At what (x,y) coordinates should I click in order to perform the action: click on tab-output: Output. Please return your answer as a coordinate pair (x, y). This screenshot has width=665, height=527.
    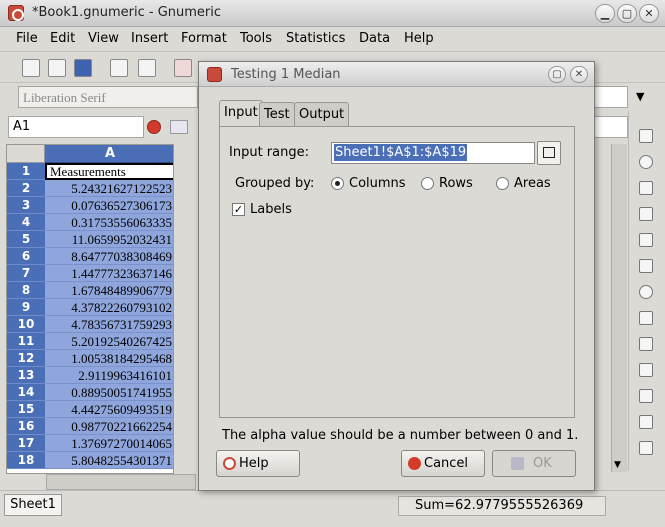
    Looking at the image, I should click on (322, 114).